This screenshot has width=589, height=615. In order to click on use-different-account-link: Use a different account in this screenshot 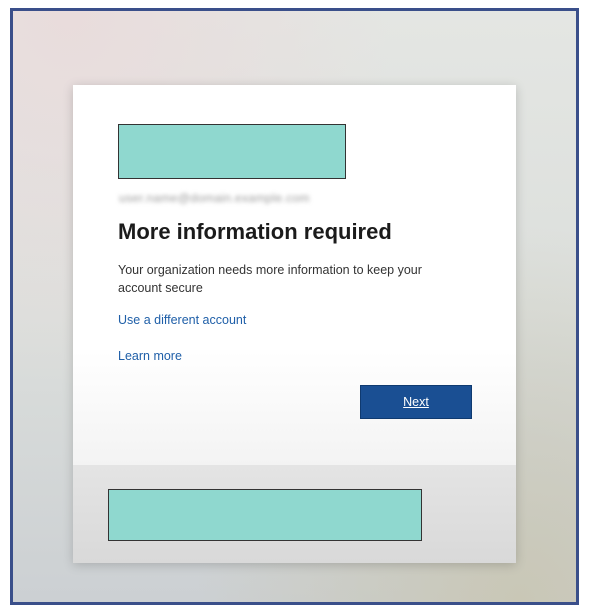, I will do `click(182, 320)`.